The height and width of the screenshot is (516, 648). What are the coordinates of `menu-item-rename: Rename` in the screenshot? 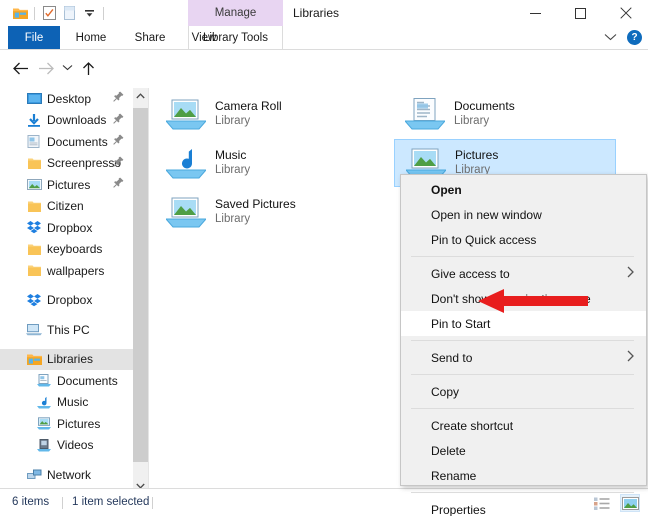 It's located at (523, 475).